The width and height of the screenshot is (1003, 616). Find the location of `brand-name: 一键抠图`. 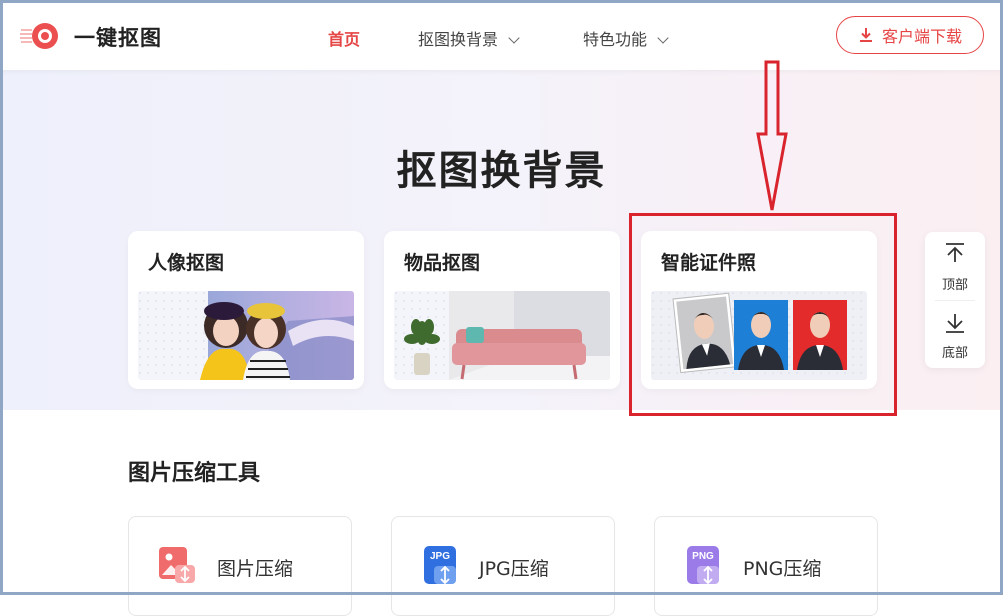

brand-name: 一键抠图 is located at coordinates (118, 37).